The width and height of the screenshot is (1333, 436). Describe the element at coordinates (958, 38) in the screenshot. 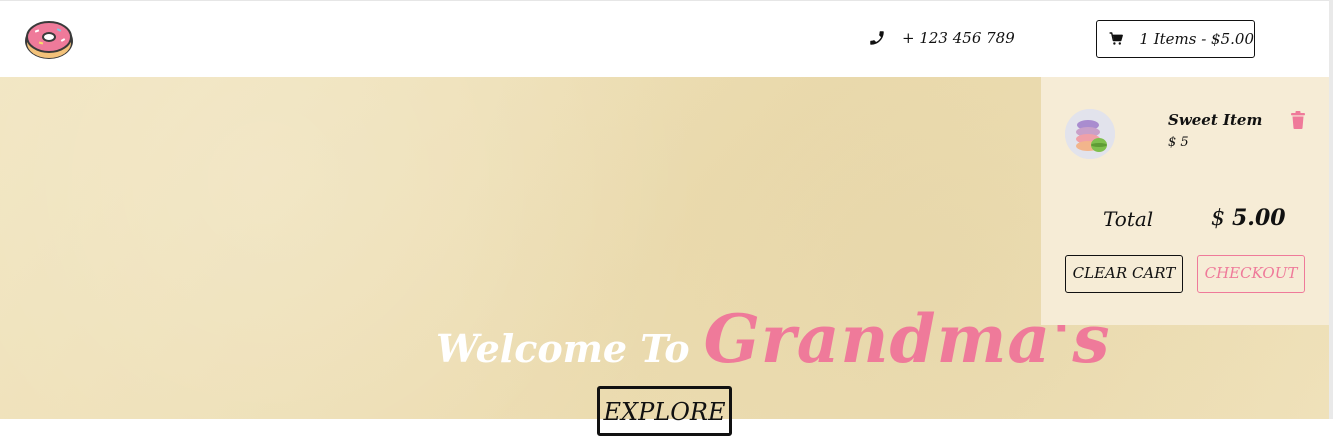

I see `phone-number: + 123 456 789` at that location.